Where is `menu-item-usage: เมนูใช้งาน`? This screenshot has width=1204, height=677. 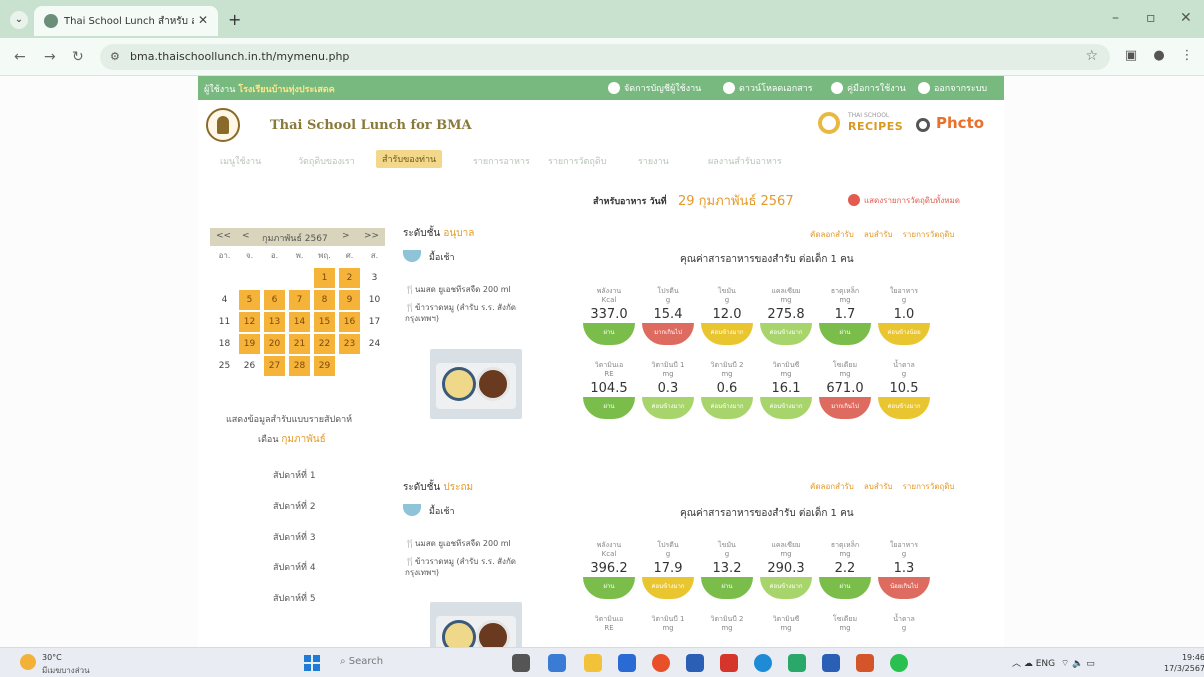
menu-item-usage: เมนูใช้งาน is located at coordinates (240, 161).